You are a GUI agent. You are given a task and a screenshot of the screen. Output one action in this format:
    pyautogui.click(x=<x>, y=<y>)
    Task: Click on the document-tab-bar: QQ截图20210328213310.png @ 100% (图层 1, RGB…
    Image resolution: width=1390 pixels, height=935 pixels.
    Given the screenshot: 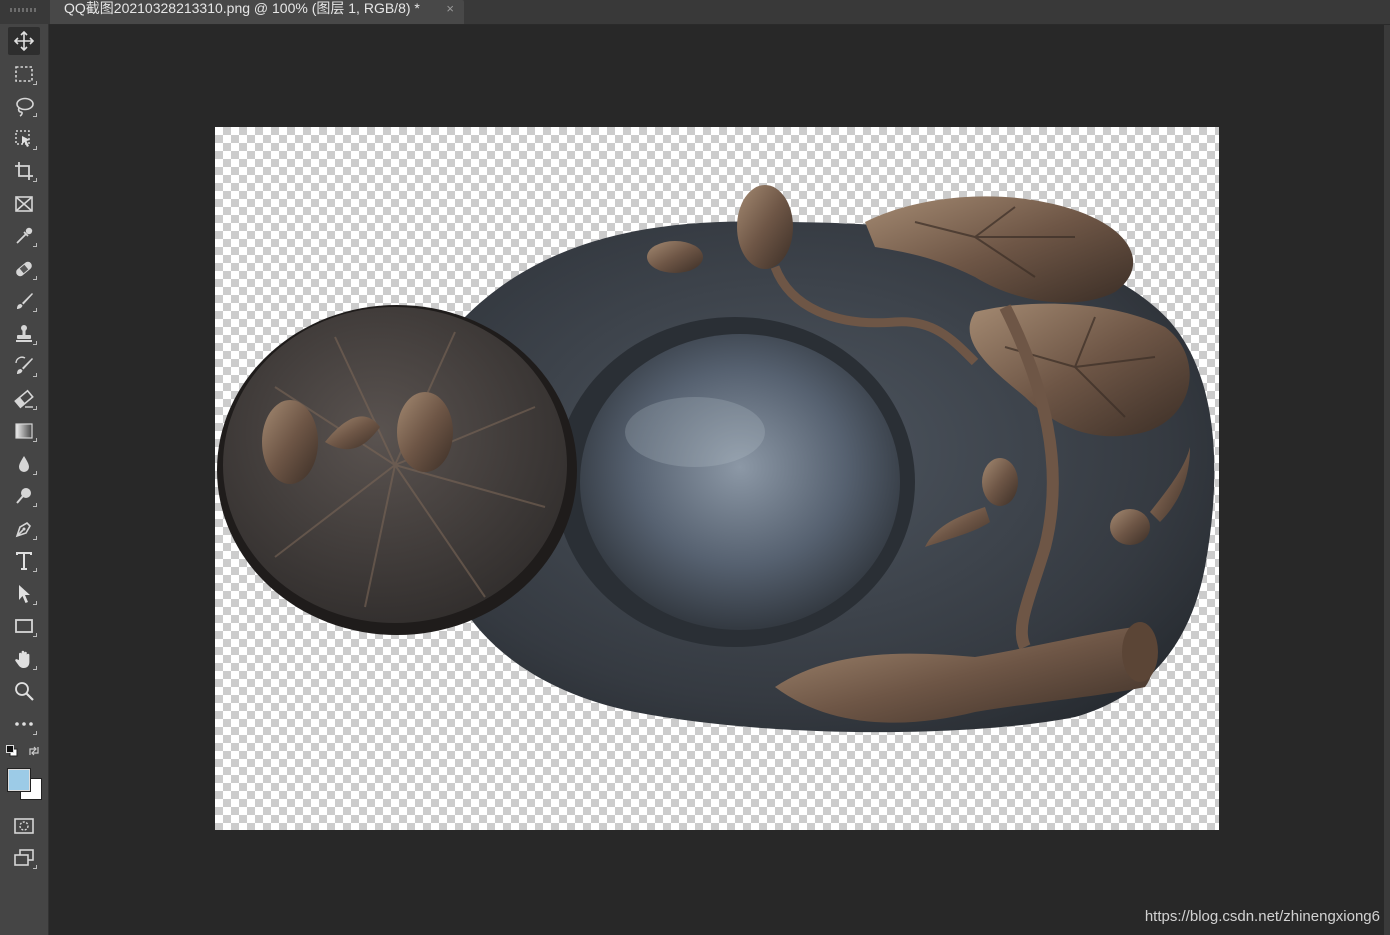 What is the action you would take?
    pyautogui.click(x=695, y=12)
    